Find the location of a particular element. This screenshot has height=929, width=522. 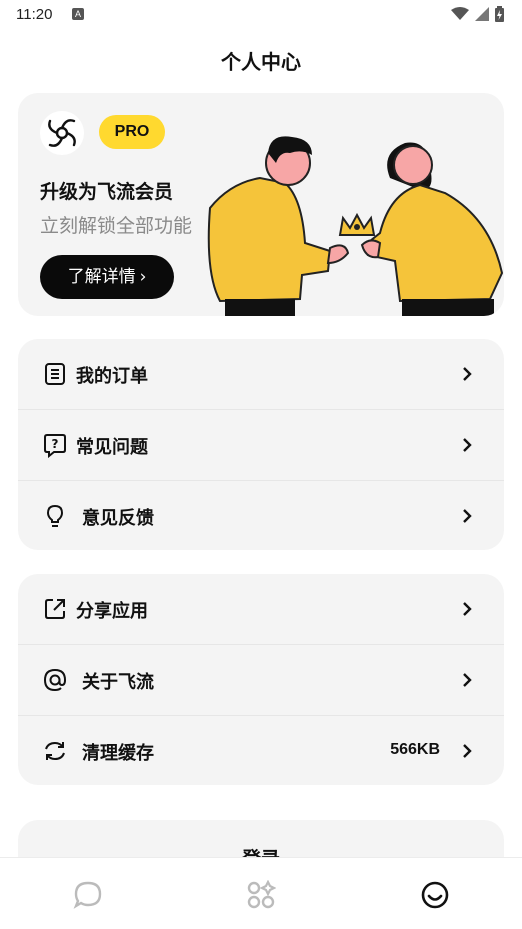

at-icon is located at coordinates (55, 680).